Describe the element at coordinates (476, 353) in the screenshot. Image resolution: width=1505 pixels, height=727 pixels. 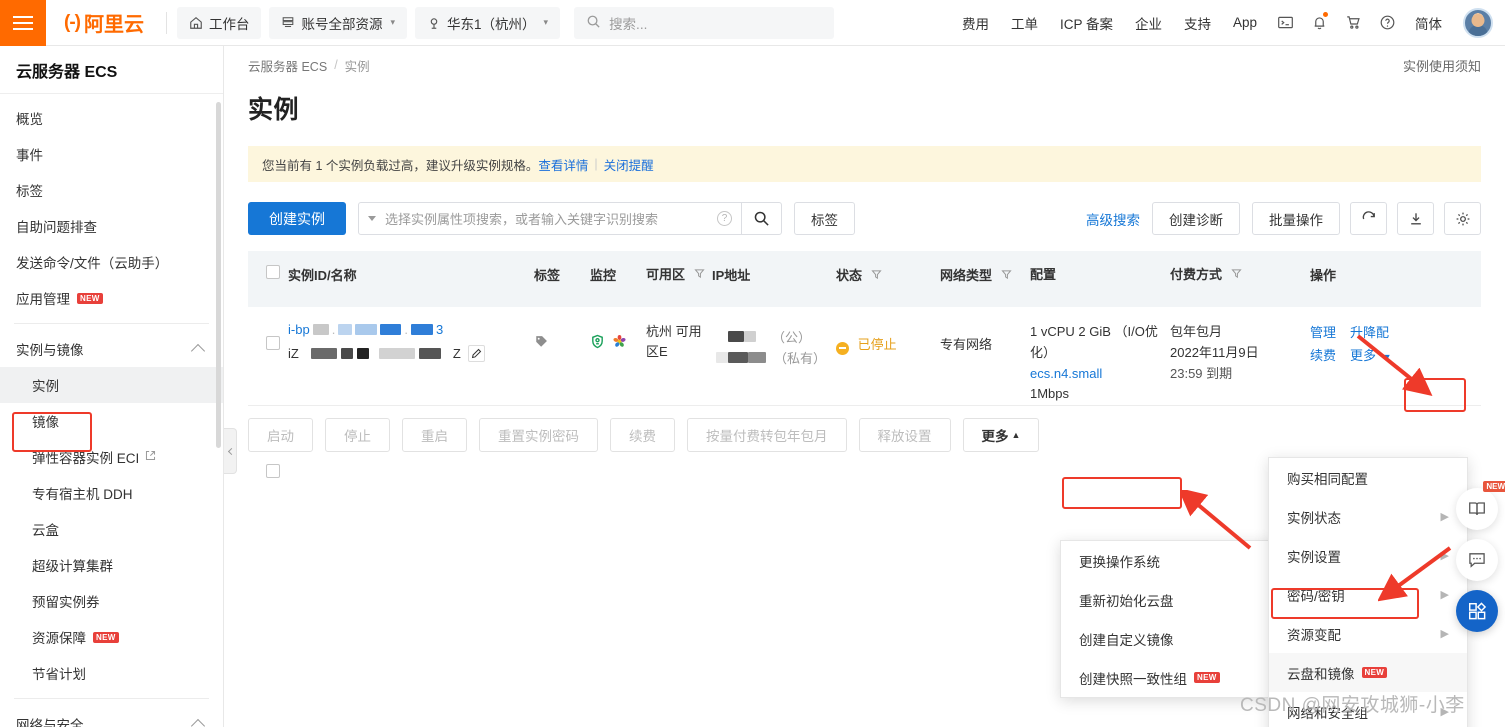
I see `edit-pencil-icon` at that location.